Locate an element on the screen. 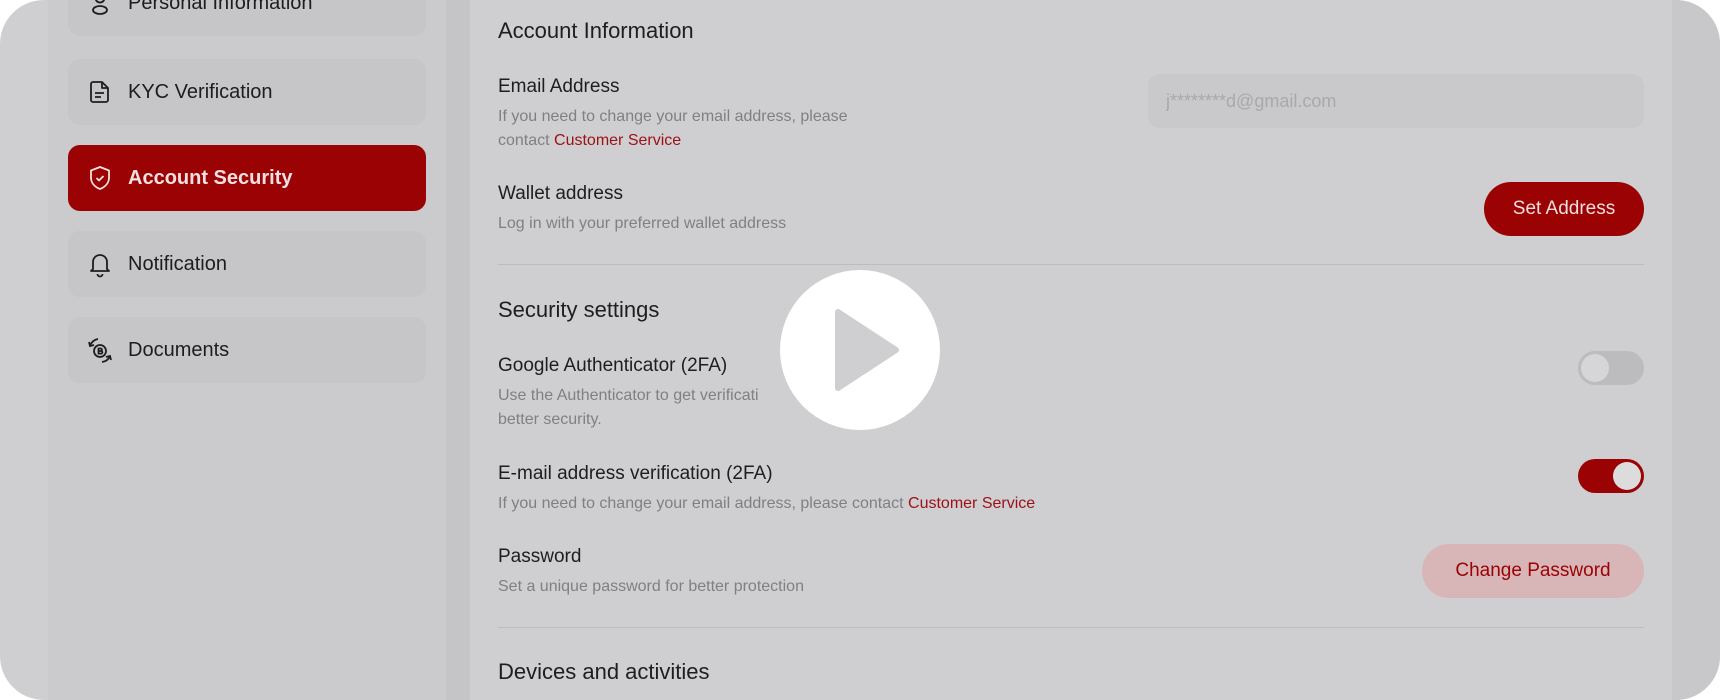 This screenshot has height=700, width=1720. coins-exchange-icon is located at coordinates (100, 350).